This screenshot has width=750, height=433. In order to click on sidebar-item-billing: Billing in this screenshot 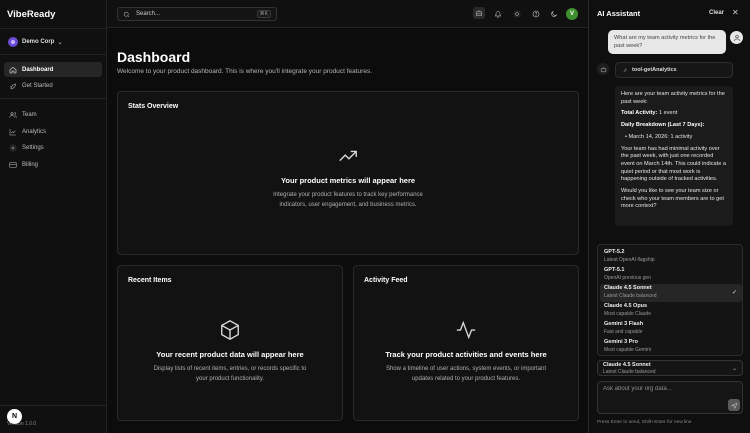, I will do `click(53, 164)`.